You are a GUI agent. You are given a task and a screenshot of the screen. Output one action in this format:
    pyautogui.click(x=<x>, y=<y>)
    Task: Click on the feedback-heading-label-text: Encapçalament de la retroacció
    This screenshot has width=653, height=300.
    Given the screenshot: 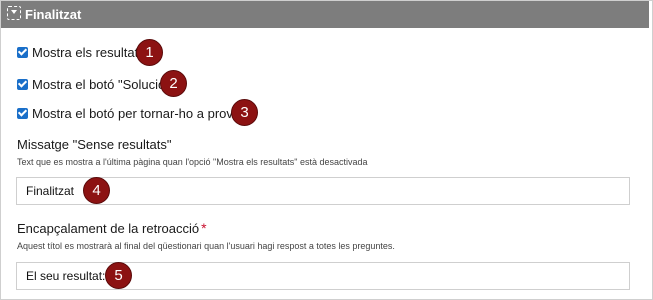 What is the action you would take?
    pyautogui.click(x=108, y=228)
    